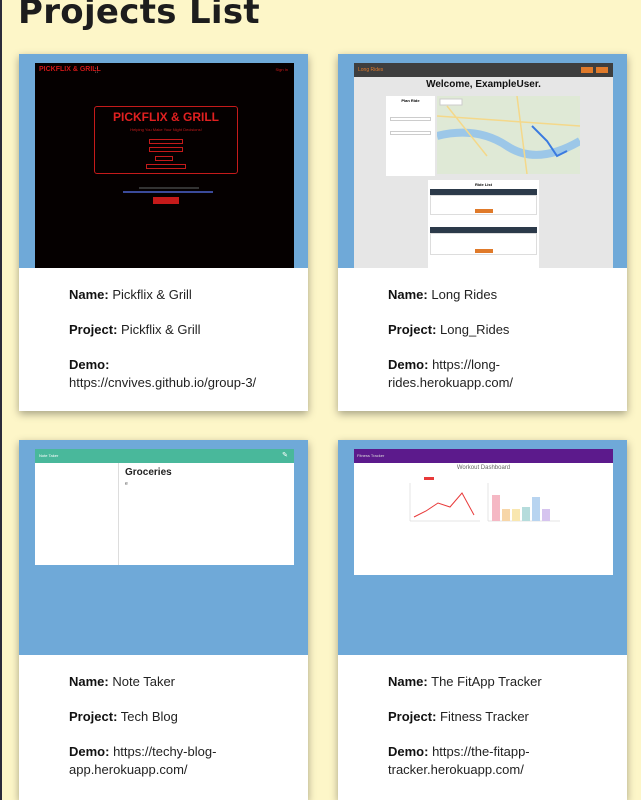 The height and width of the screenshot is (800, 641). I want to click on screenshot-dashboard-charts, so click(484, 499).